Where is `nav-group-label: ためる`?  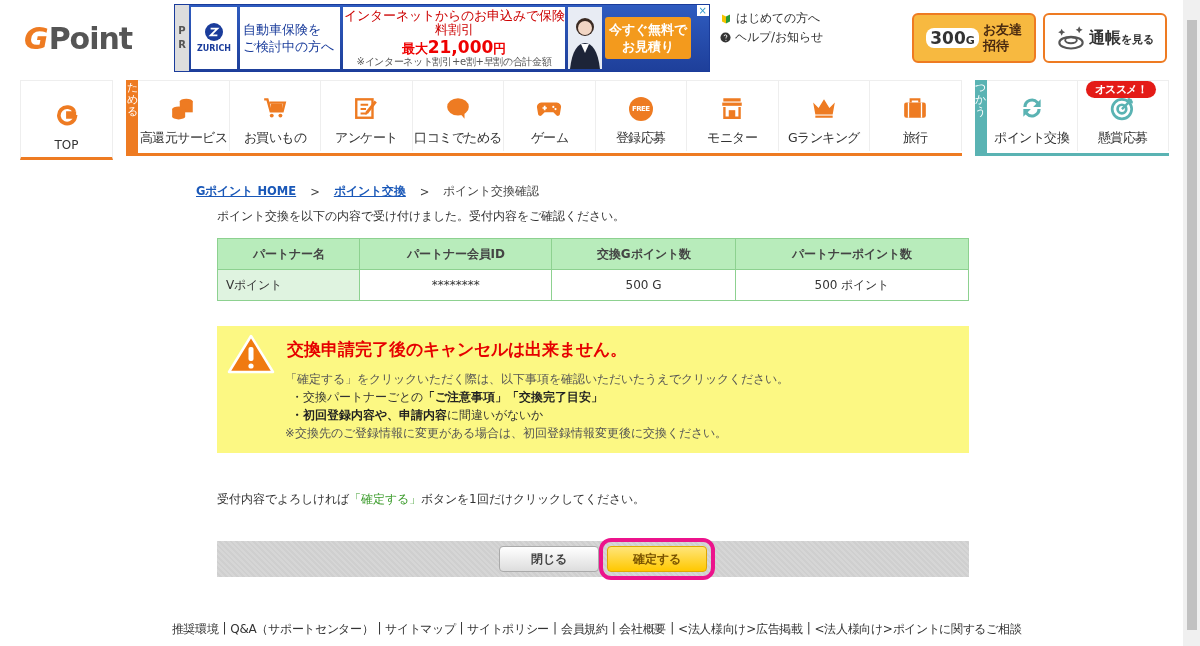
nav-group-label: ためる is located at coordinates (132, 116).